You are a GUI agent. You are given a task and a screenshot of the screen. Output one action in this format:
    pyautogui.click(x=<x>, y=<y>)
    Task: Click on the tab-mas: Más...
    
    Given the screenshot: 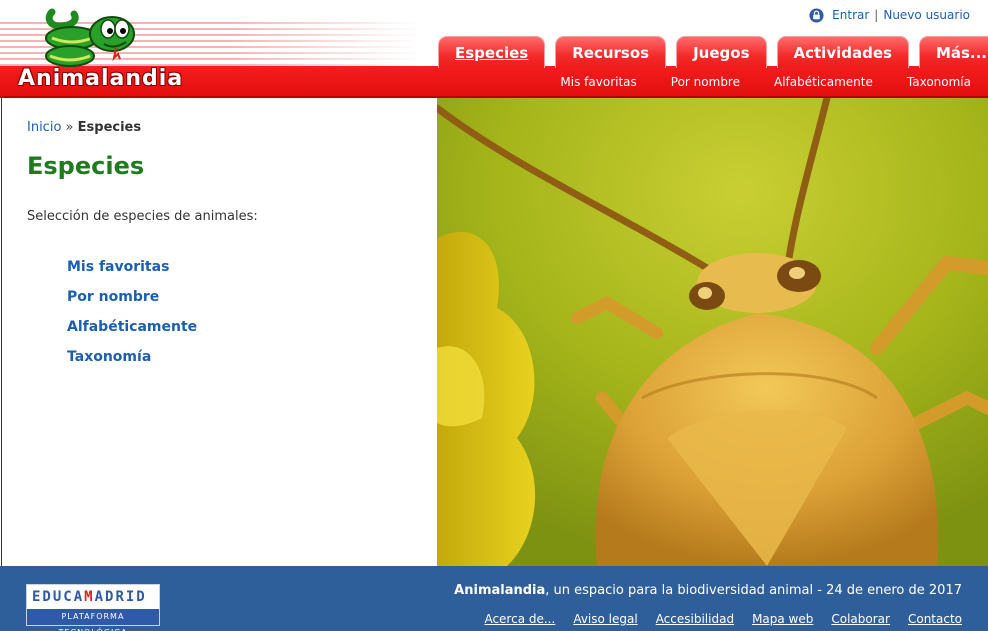 What is the action you would take?
    pyautogui.click(x=953, y=52)
    